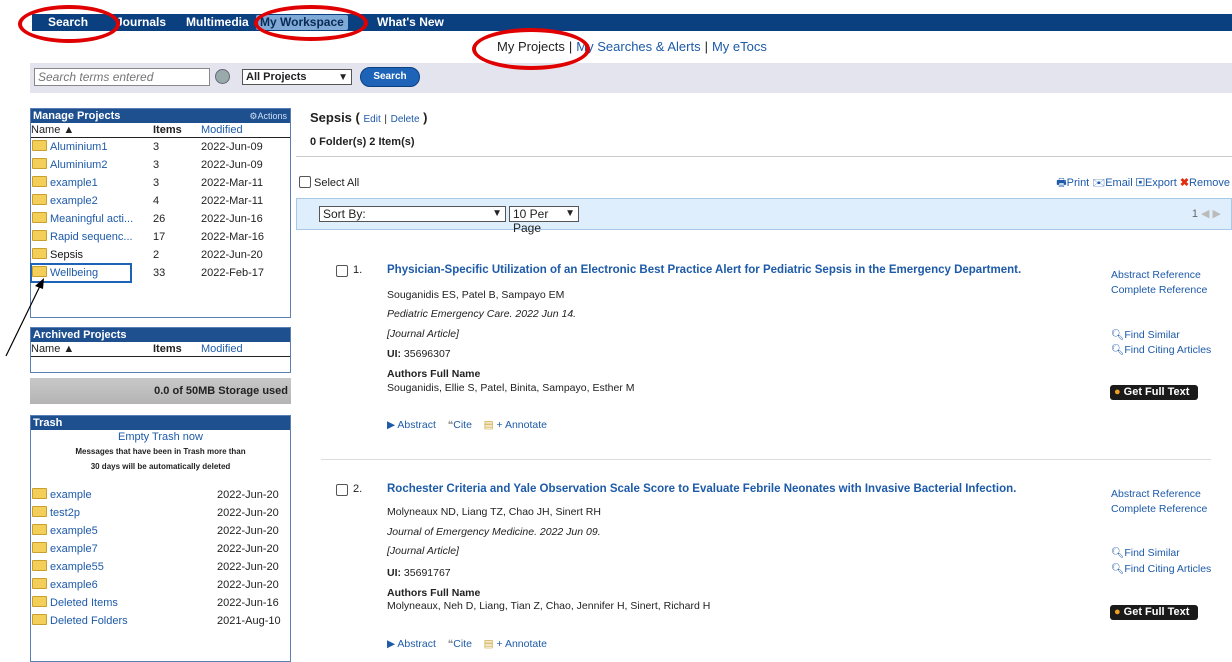 The image size is (1232, 662). What do you see at coordinates (64, 585) in the screenshot?
I see `trash-item-link: example6` at bounding box center [64, 585].